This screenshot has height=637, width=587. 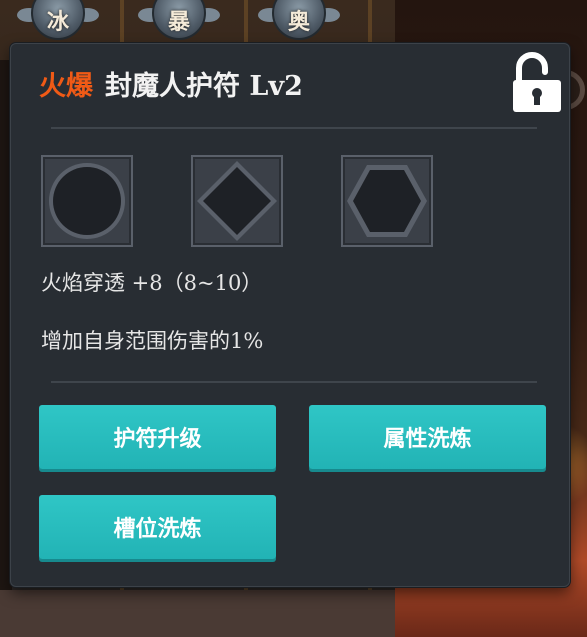 I want to click on unlocked-padlock-icon, so click(x=537, y=83).